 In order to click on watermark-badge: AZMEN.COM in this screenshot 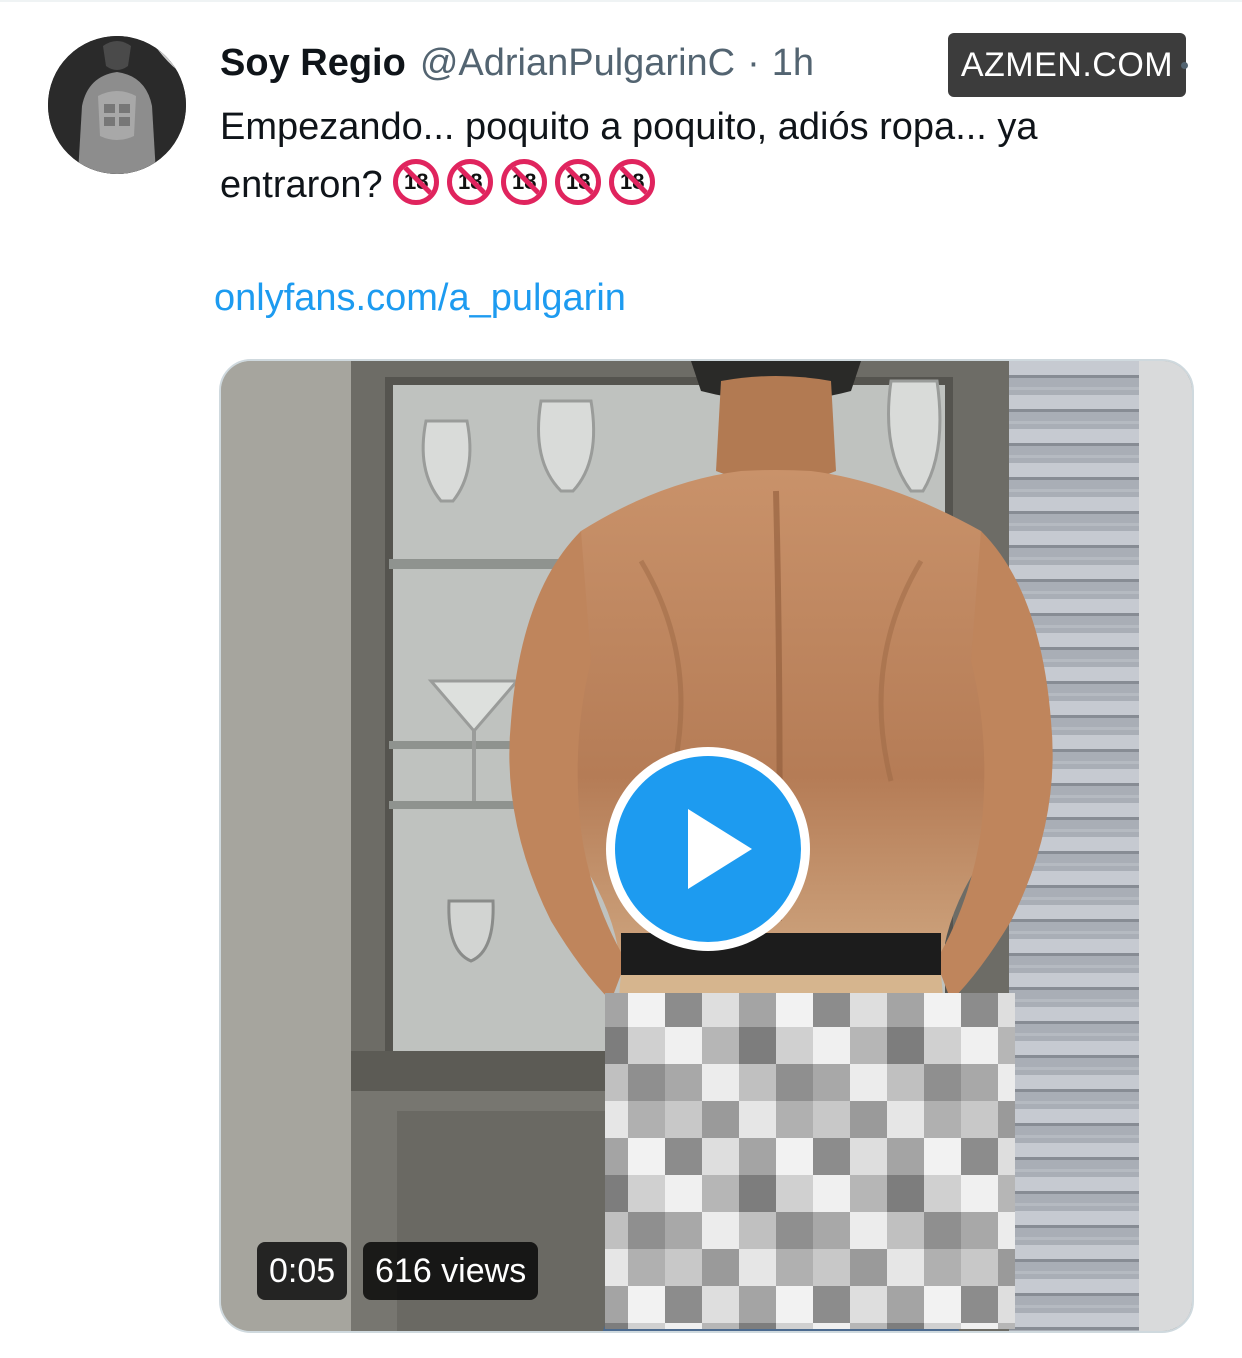, I will do `click(1067, 65)`.